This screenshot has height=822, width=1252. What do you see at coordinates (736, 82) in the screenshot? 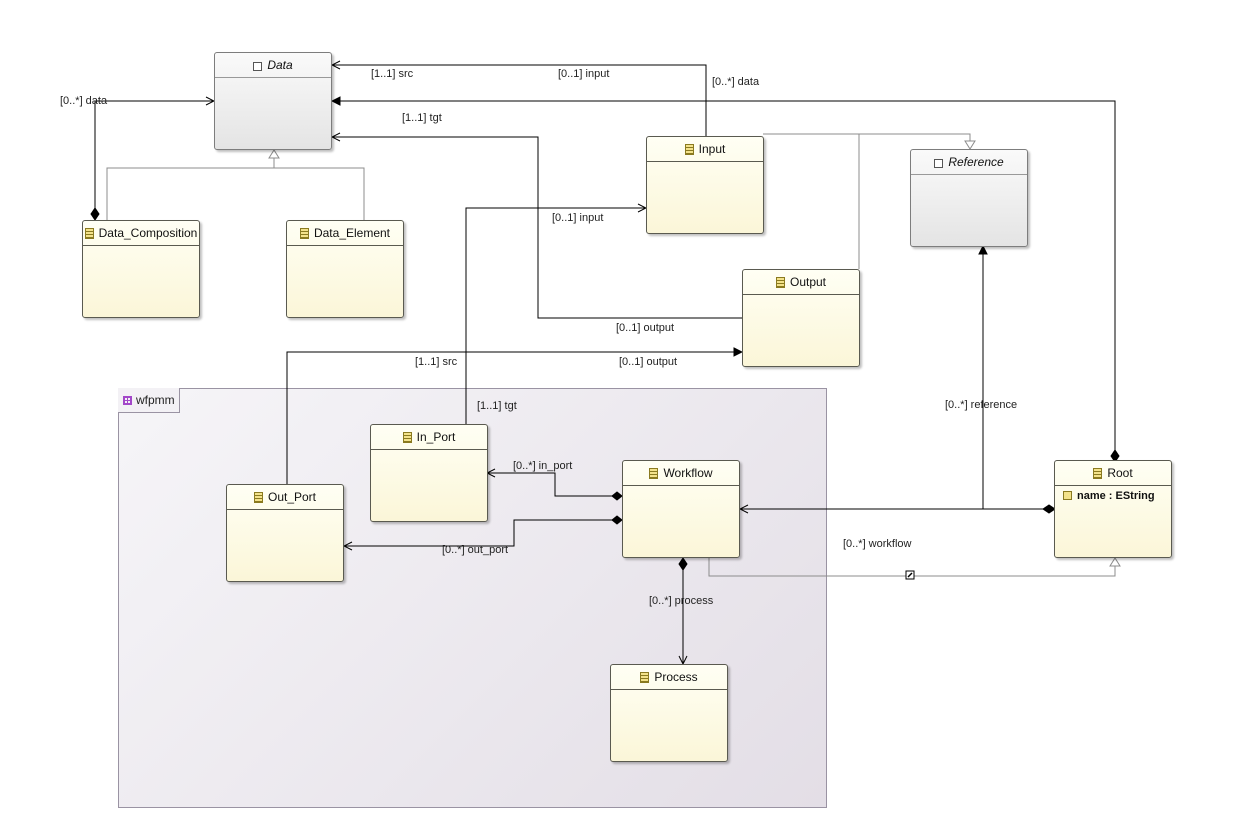
I see `label-root-data: [0..*] data` at bounding box center [736, 82].